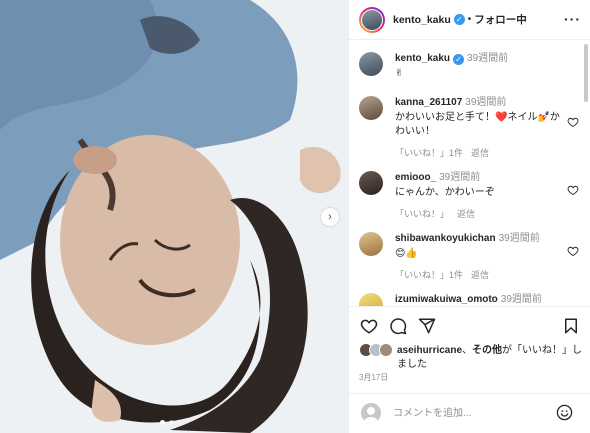  What do you see at coordinates (467, 350) in the screenshot?
I see `likes-mid: 、` at bounding box center [467, 350].